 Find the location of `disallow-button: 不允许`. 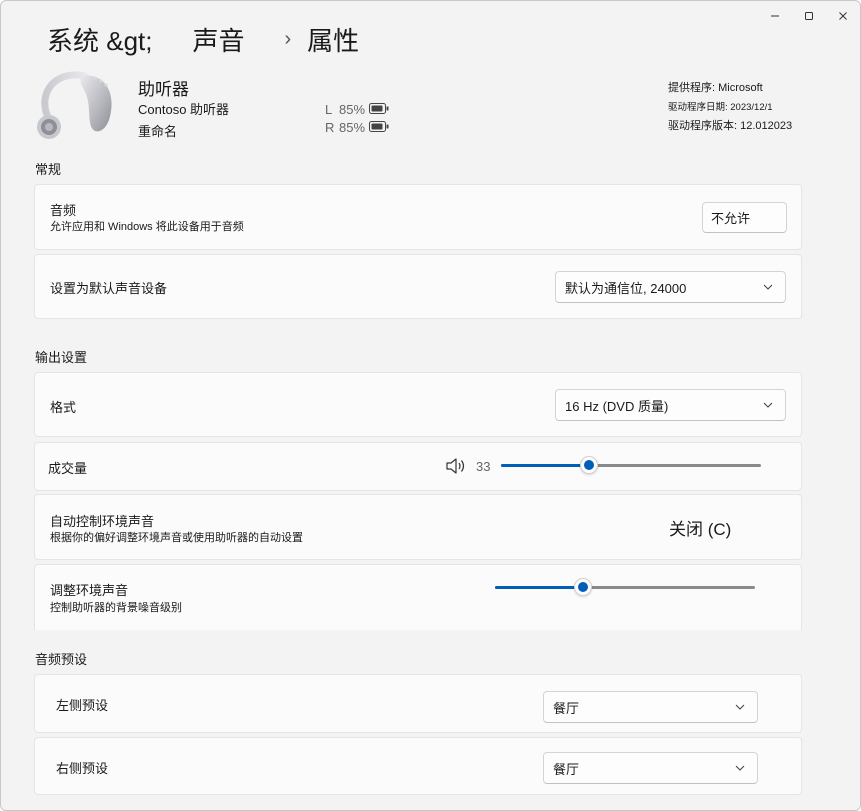

disallow-button: 不允许 is located at coordinates (744, 217).